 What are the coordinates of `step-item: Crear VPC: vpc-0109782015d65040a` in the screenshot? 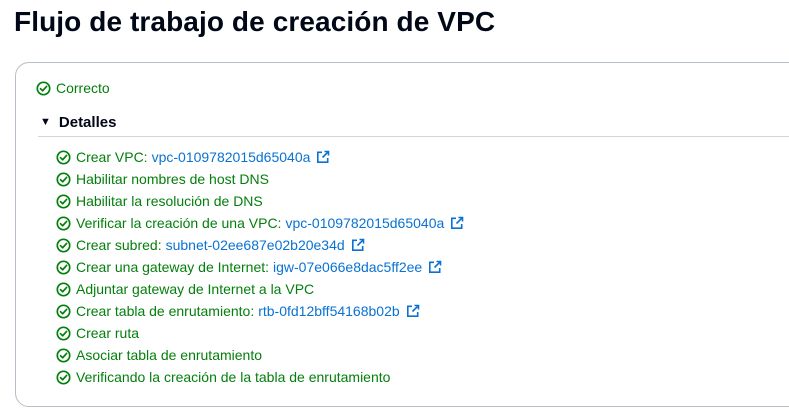 It's located at (260, 157).